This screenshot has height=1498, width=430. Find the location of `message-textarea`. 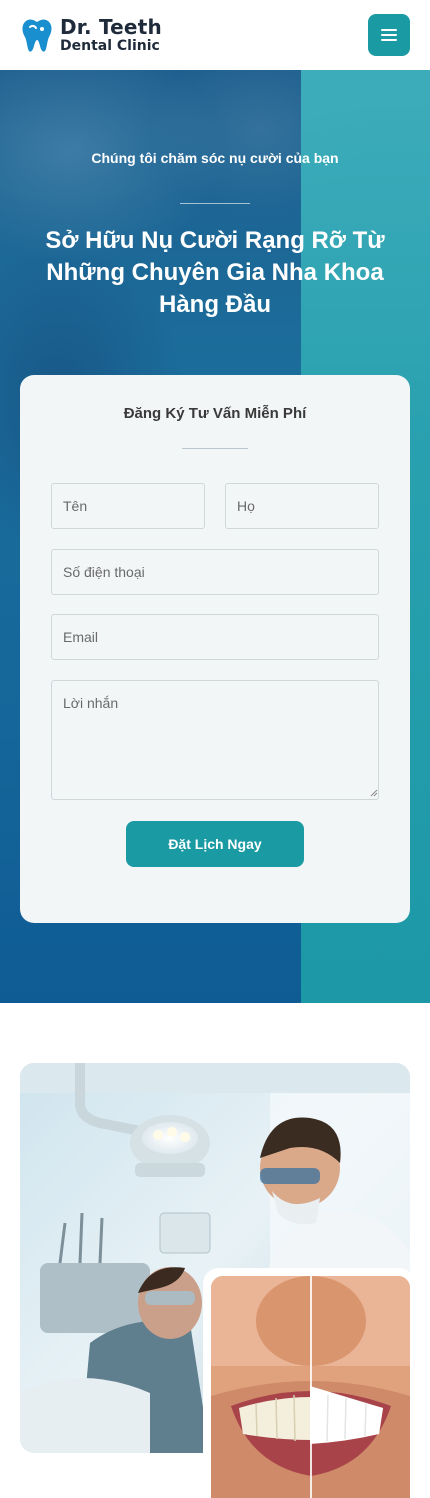

message-textarea is located at coordinates (215, 740).